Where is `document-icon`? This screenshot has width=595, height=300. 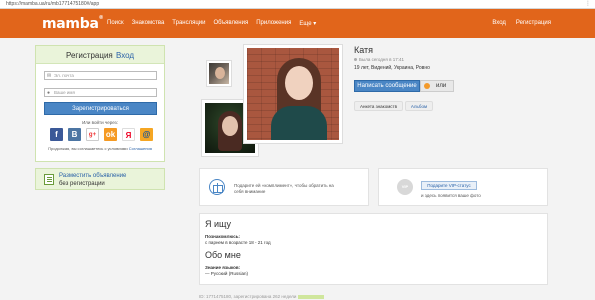 document-icon is located at coordinates (49, 179).